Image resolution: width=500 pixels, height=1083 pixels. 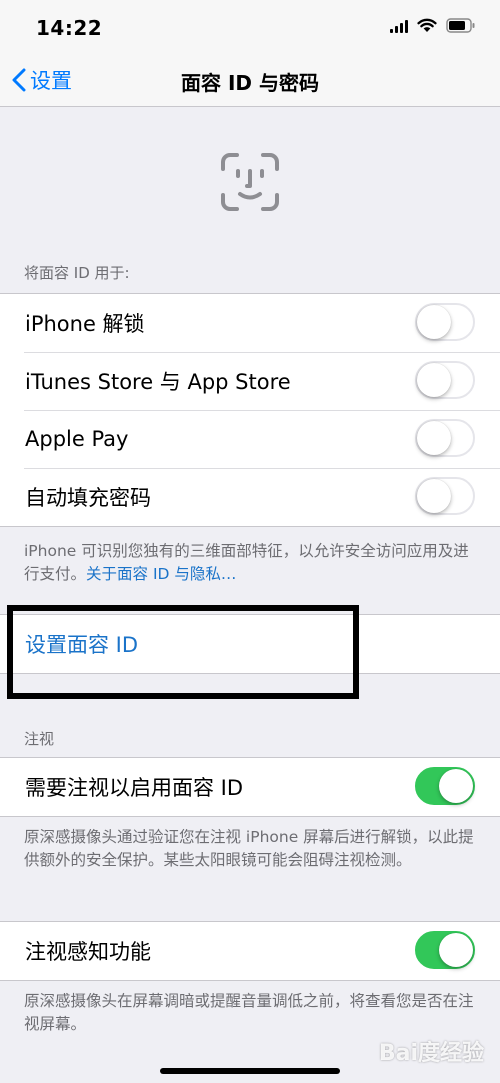 What do you see at coordinates (158, 382) in the screenshot?
I see `row-label: iTunes Store 与 App Store` at bounding box center [158, 382].